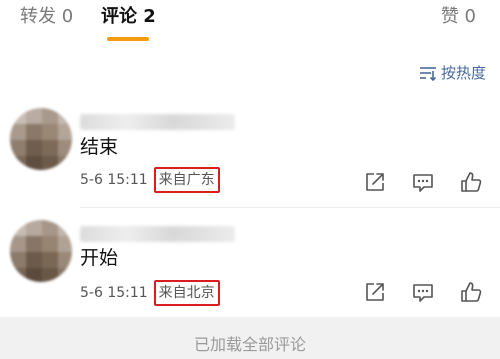  What do you see at coordinates (463, 73) in the screenshot?
I see `sort-label: 按热度` at bounding box center [463, 73].